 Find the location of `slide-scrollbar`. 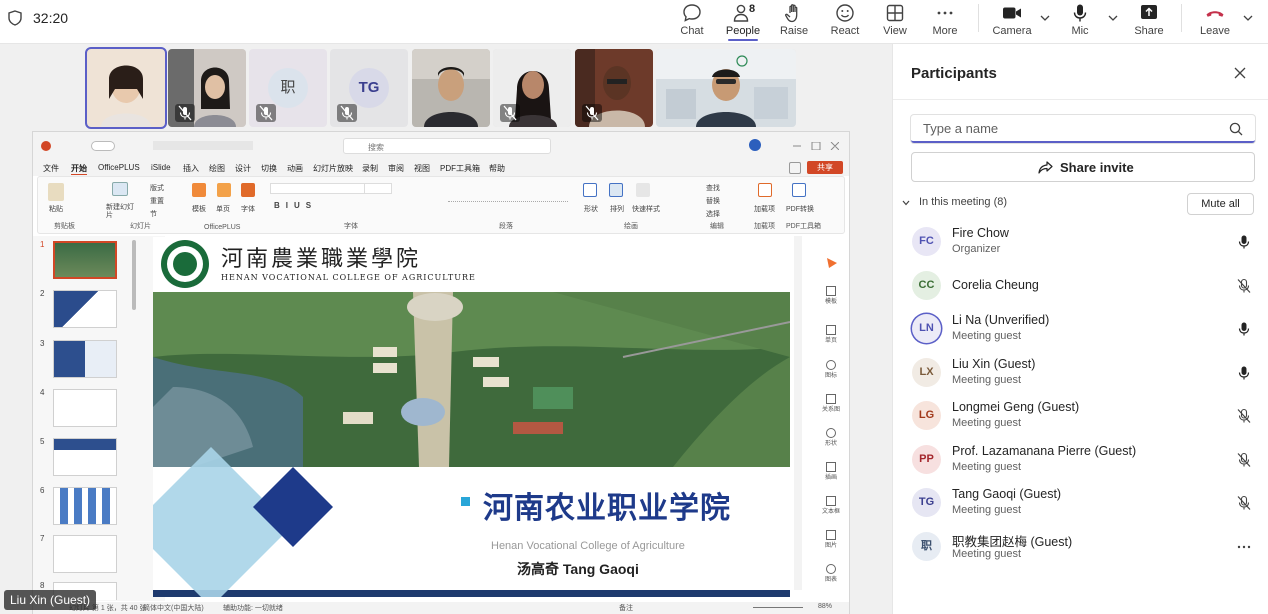

slide-scrollbar is located at coordinates (798, 413).